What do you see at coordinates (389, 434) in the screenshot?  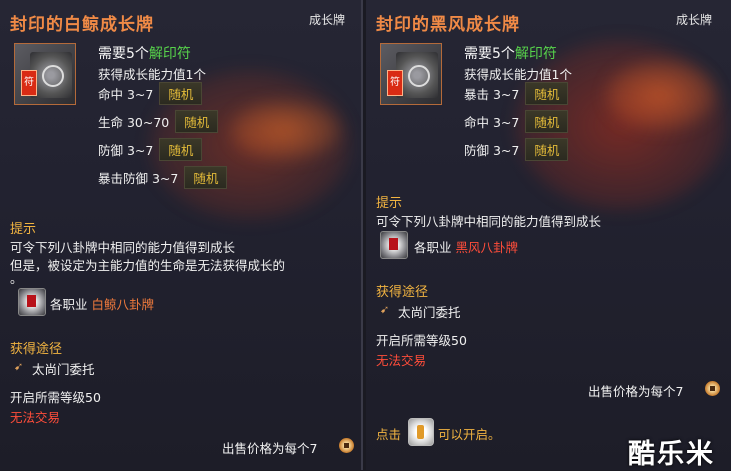 I see `click-prefix: 点击` at bounding box center [389, 434].